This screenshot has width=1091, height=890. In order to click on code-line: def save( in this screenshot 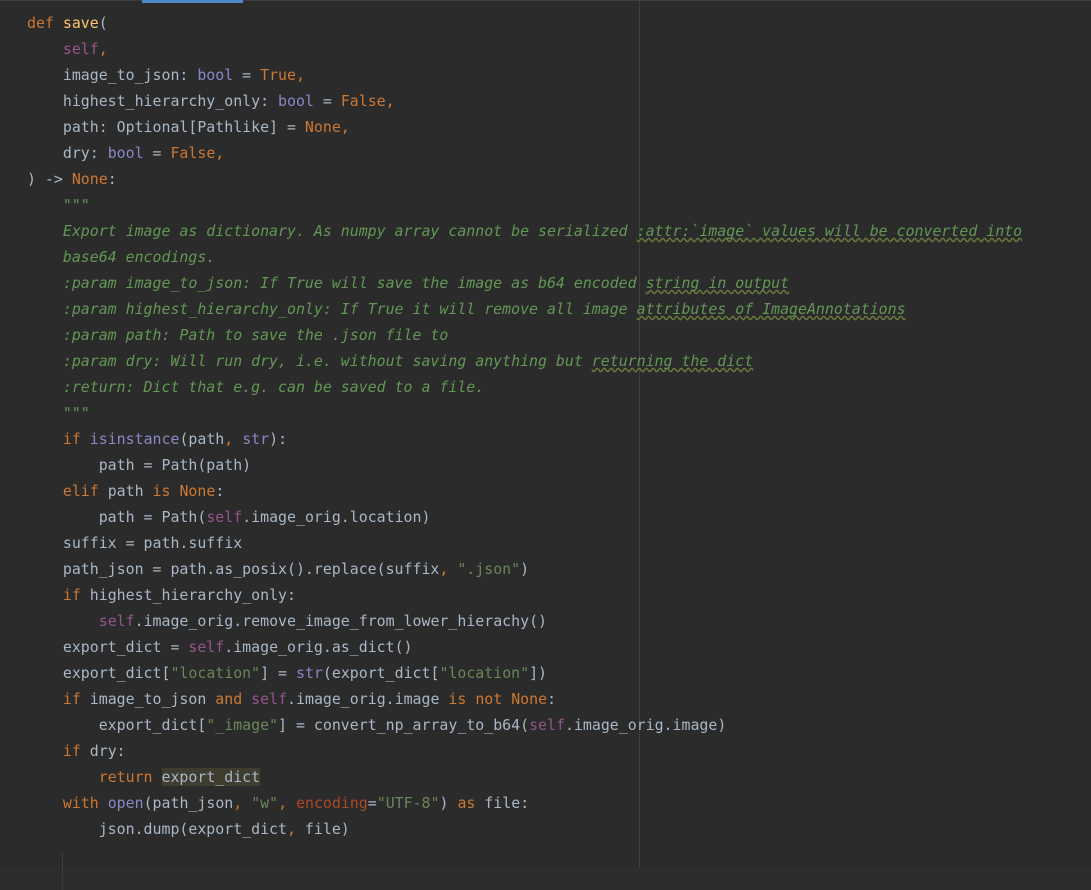, I will do `click(67, 23)`.